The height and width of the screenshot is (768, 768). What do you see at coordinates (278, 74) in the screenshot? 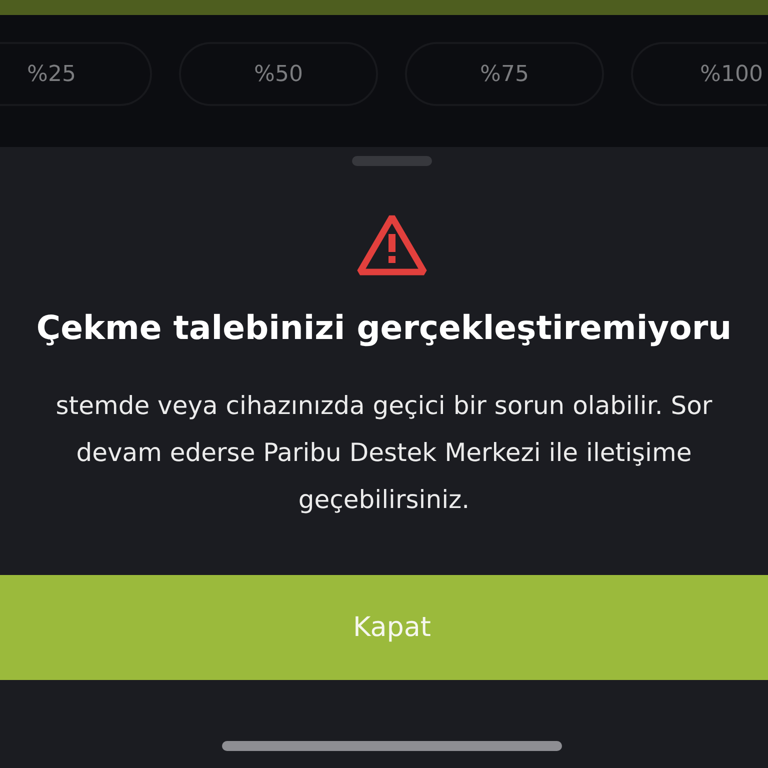
I see `percent-button: %50` at bounding box center [278, 74].